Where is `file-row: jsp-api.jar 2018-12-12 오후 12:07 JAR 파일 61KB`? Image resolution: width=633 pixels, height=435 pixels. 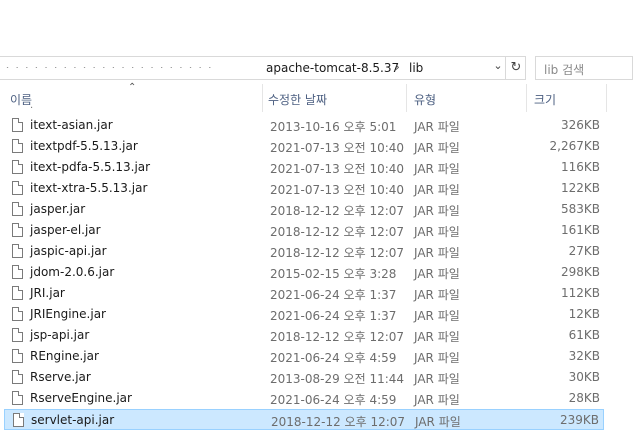 file-row: jsp-api.jar 2018-12-12 오후 12:07 JAR 파일 61KB is located at coordinates (304, 335).